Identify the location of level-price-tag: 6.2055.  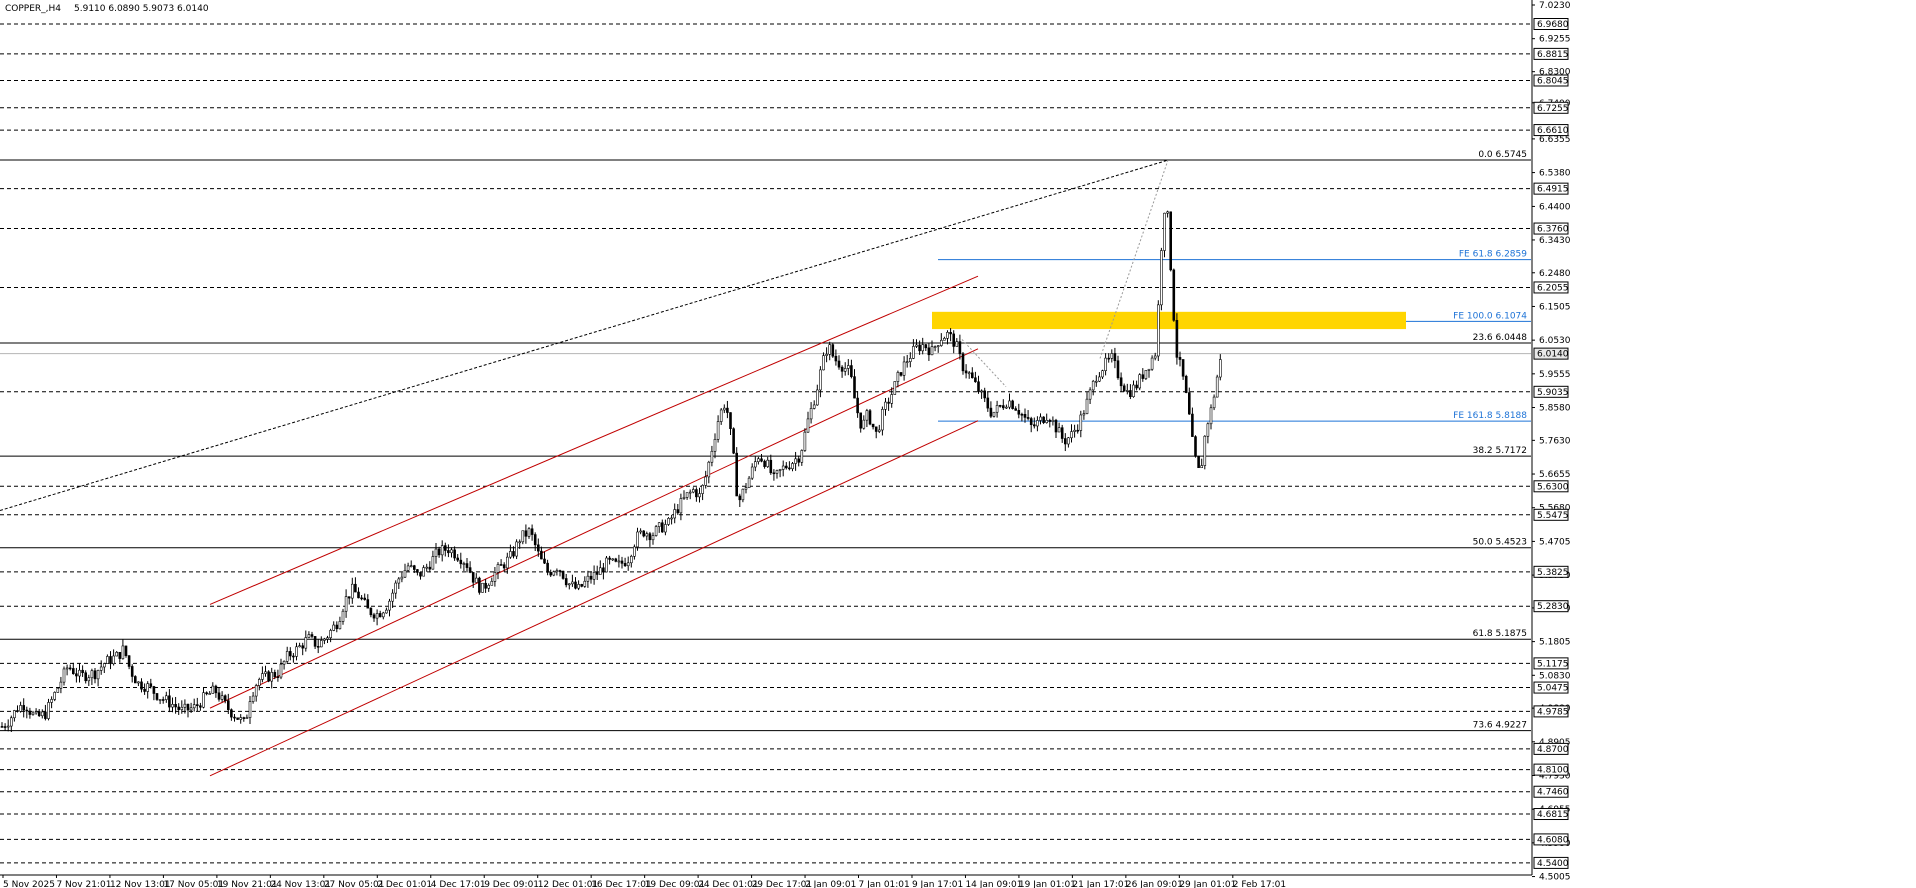
(1551, 287).